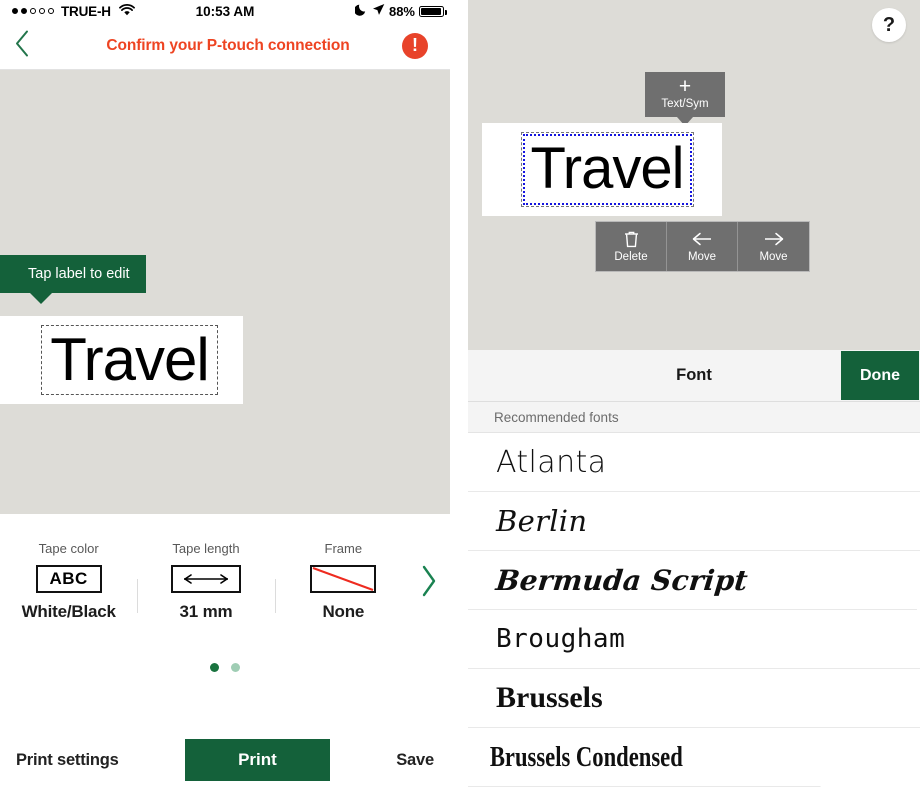  I want to click on battery-percent: 88%, so click(401, 11).